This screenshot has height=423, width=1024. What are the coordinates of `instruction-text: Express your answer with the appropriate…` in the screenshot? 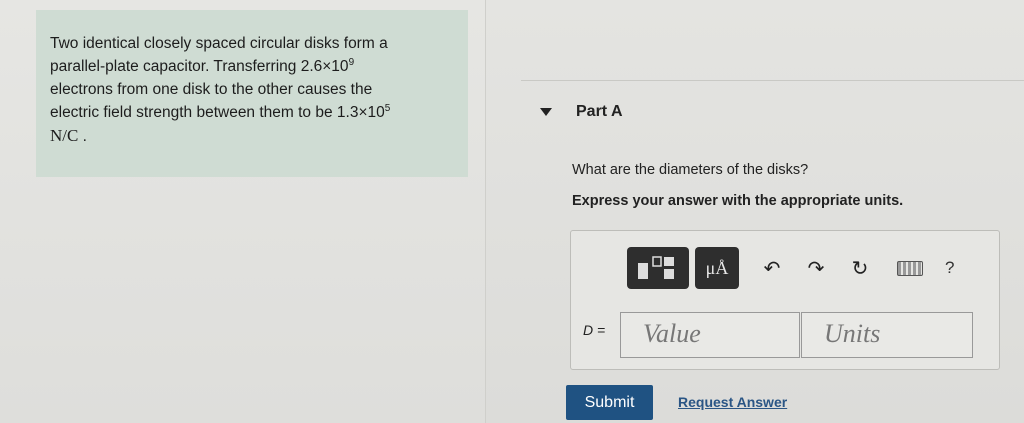 It's located at (738, 201).